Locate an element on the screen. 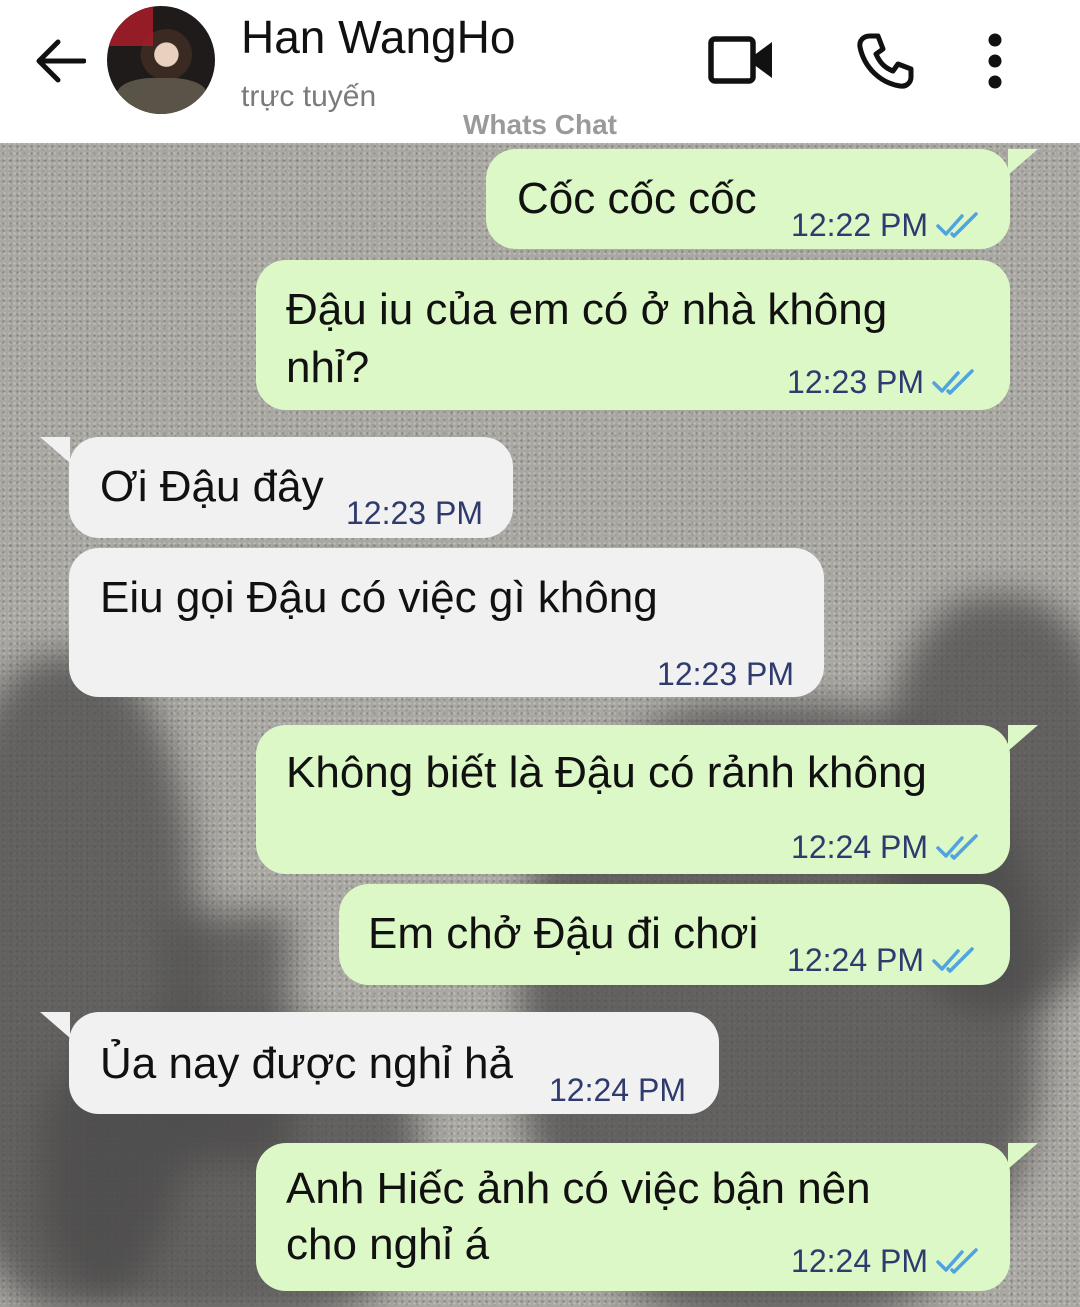  message-text: Ơi Đậu đây is located at coordinates (212, 486).